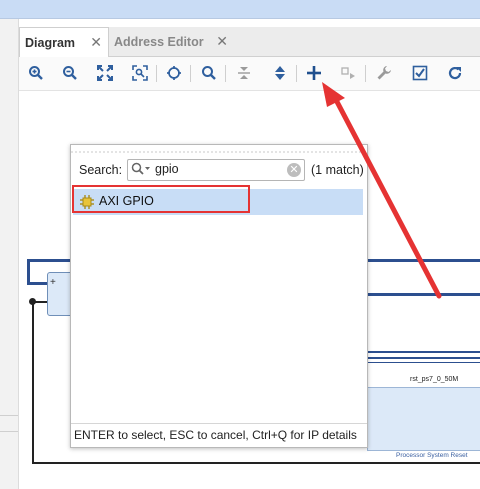 The height and width of the screenshot is (489, 480). Describe the element at coordinates (219, 149) in the screenshot. I see `popup-resize-grip` at that location.